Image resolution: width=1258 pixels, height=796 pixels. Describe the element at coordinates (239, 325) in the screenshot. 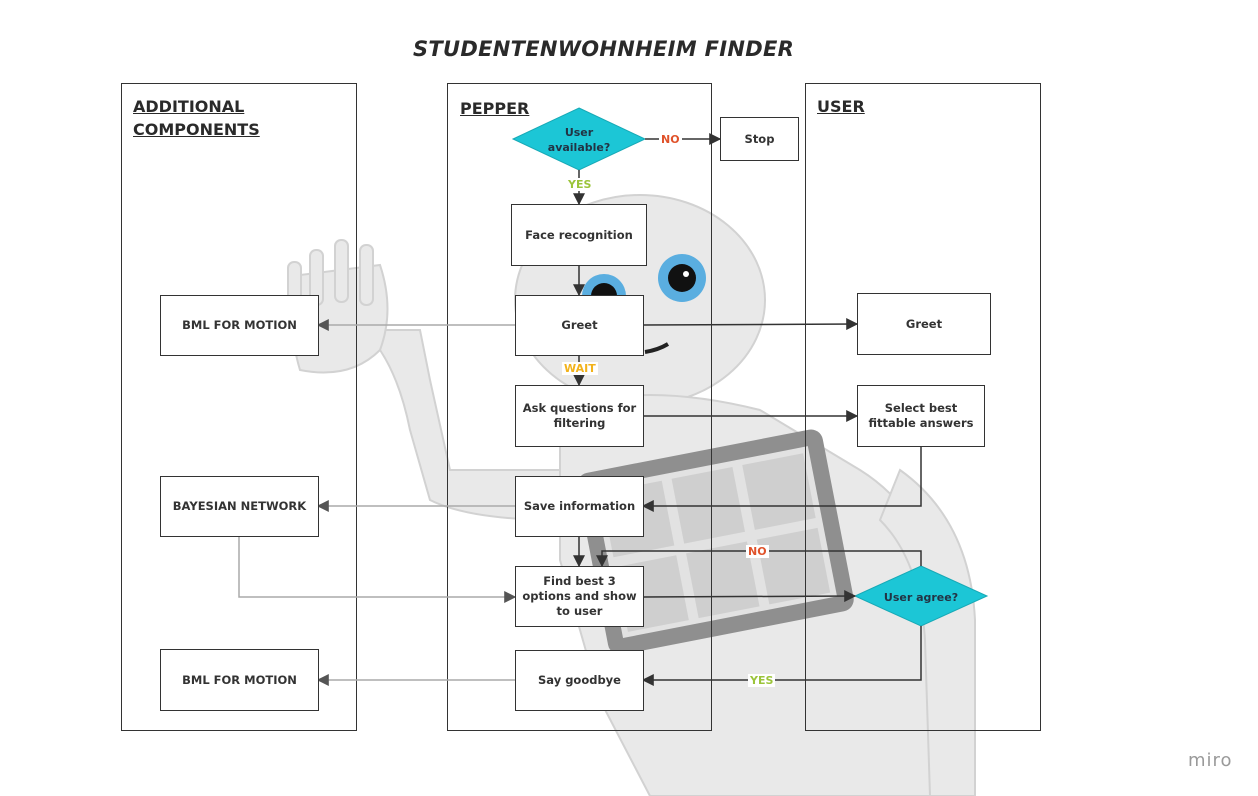

I see `node-bml-motion-1: BML FOR MOTION` at that location.